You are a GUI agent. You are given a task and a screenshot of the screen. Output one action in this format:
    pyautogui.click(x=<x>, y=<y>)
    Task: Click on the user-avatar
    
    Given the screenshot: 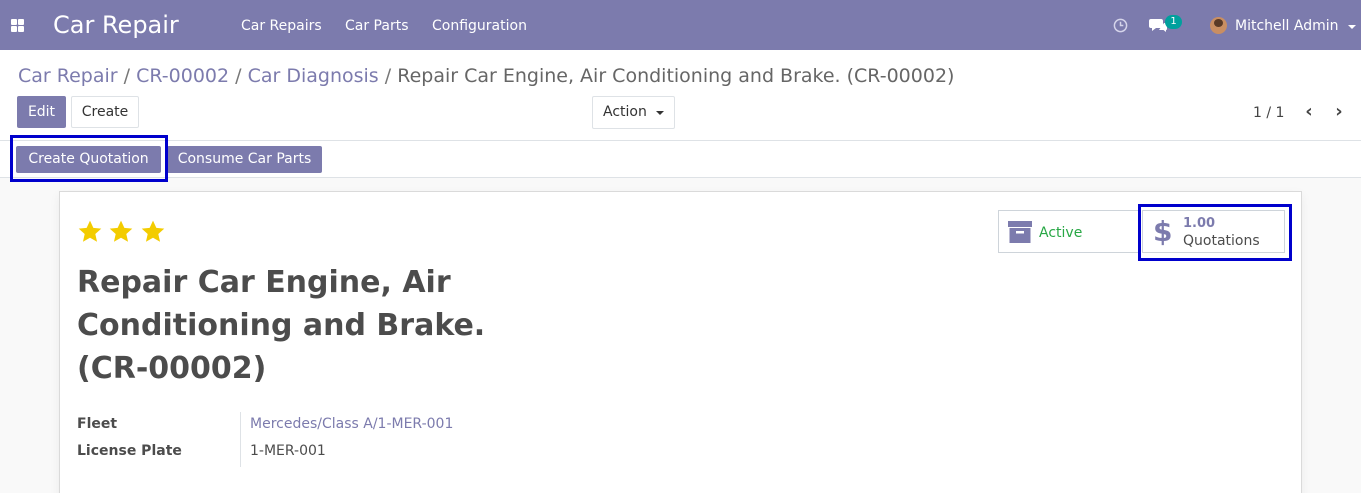 What is the action you would take?
    pyautogui.click(x=1218, y=25)
    